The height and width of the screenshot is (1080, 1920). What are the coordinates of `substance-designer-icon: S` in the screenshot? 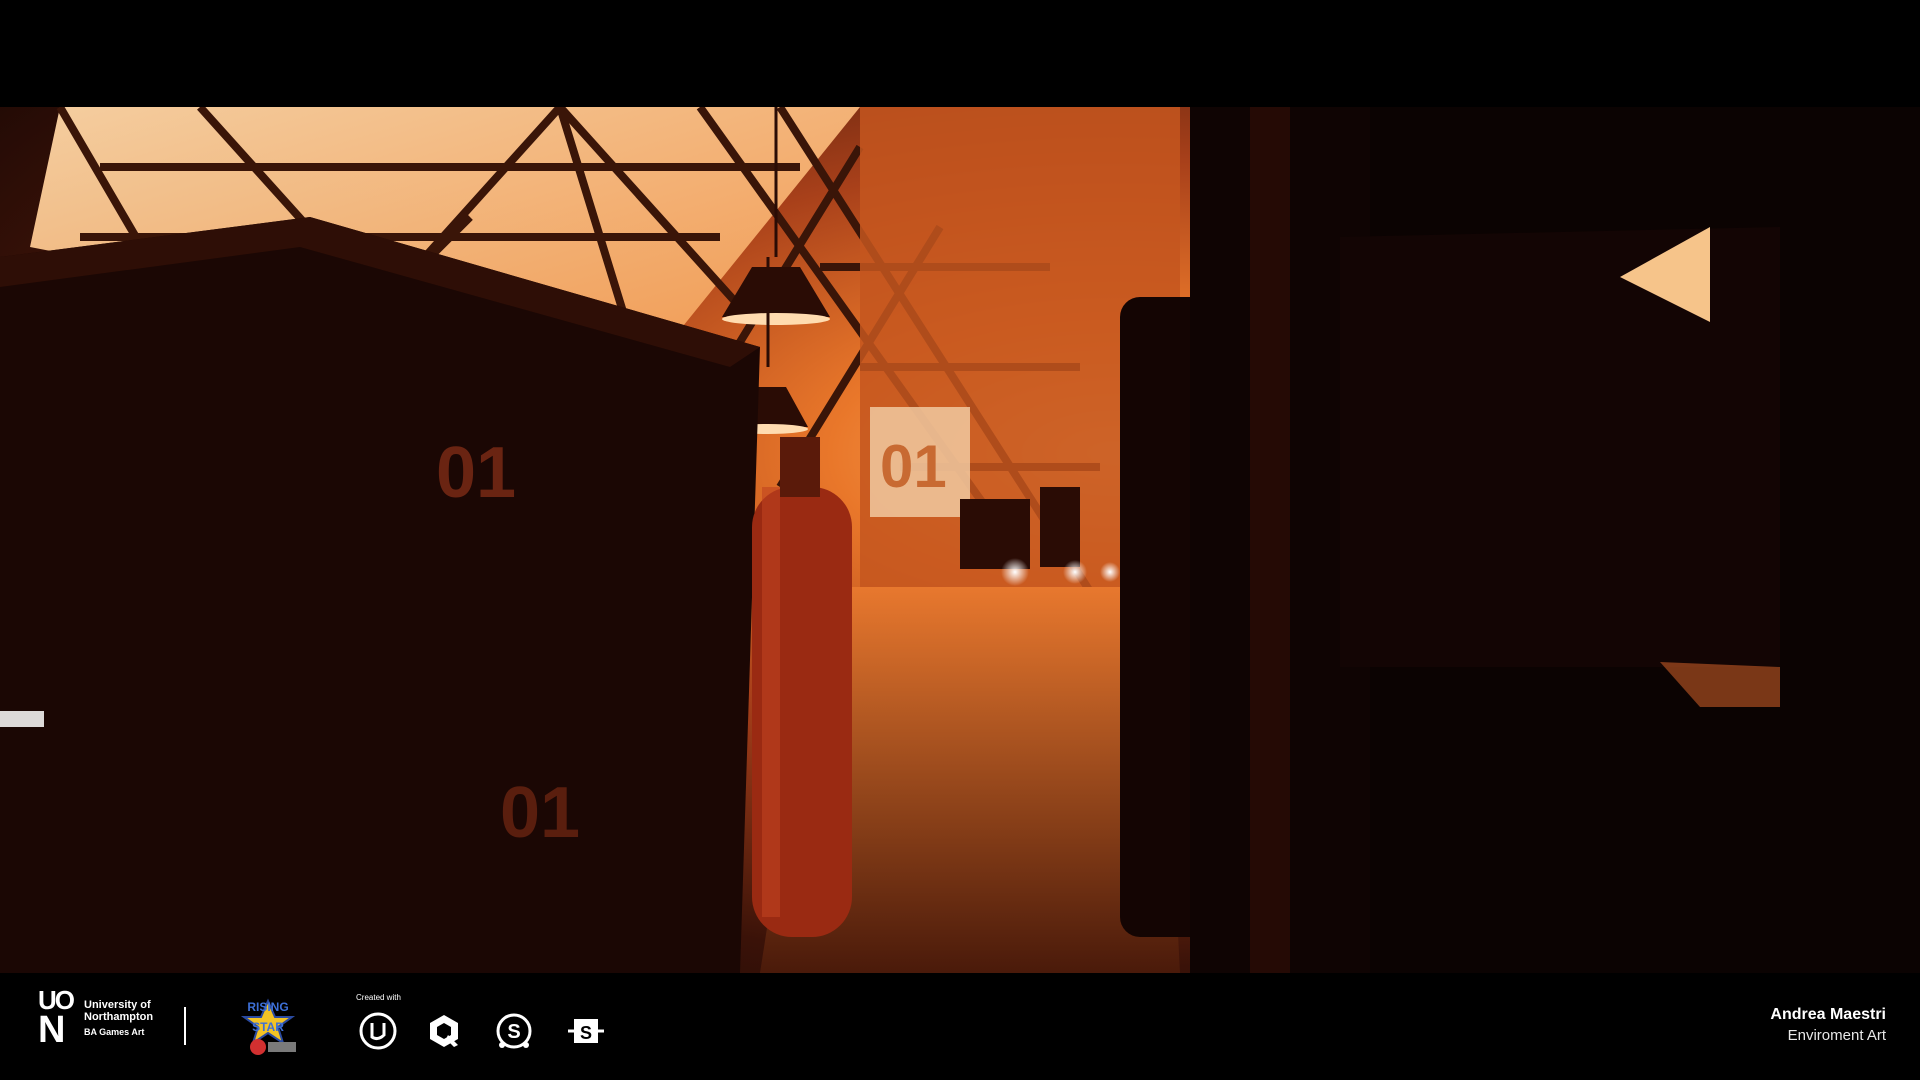 It's located at (586, 1031).